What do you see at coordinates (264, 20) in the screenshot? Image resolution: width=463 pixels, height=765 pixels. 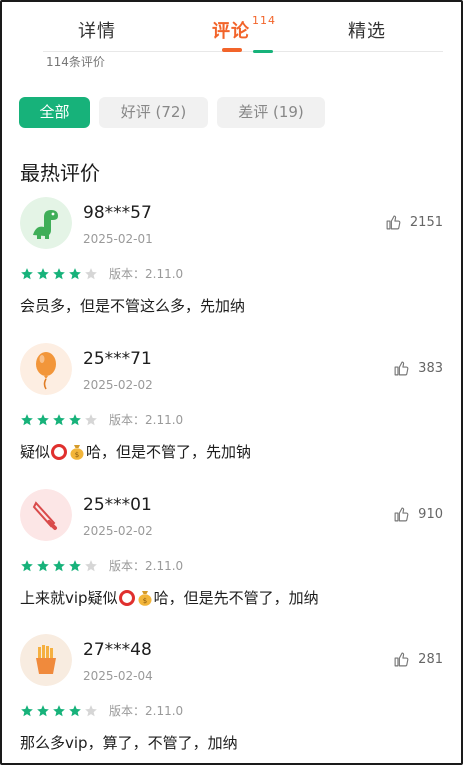 I see `tab-reviews-badge: 114` at bounding box center [264, 20].